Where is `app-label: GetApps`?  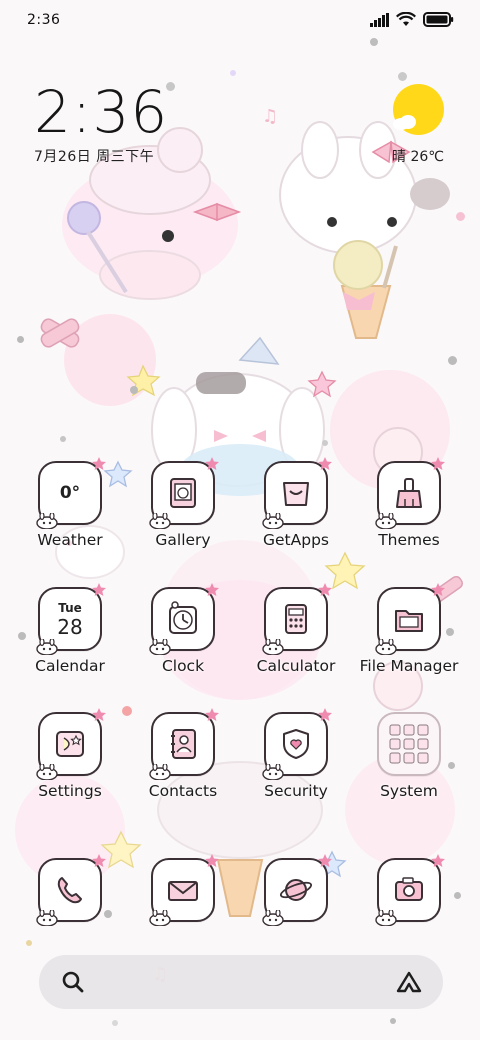 app-label: GetApps is located at coordinates (296, 540).